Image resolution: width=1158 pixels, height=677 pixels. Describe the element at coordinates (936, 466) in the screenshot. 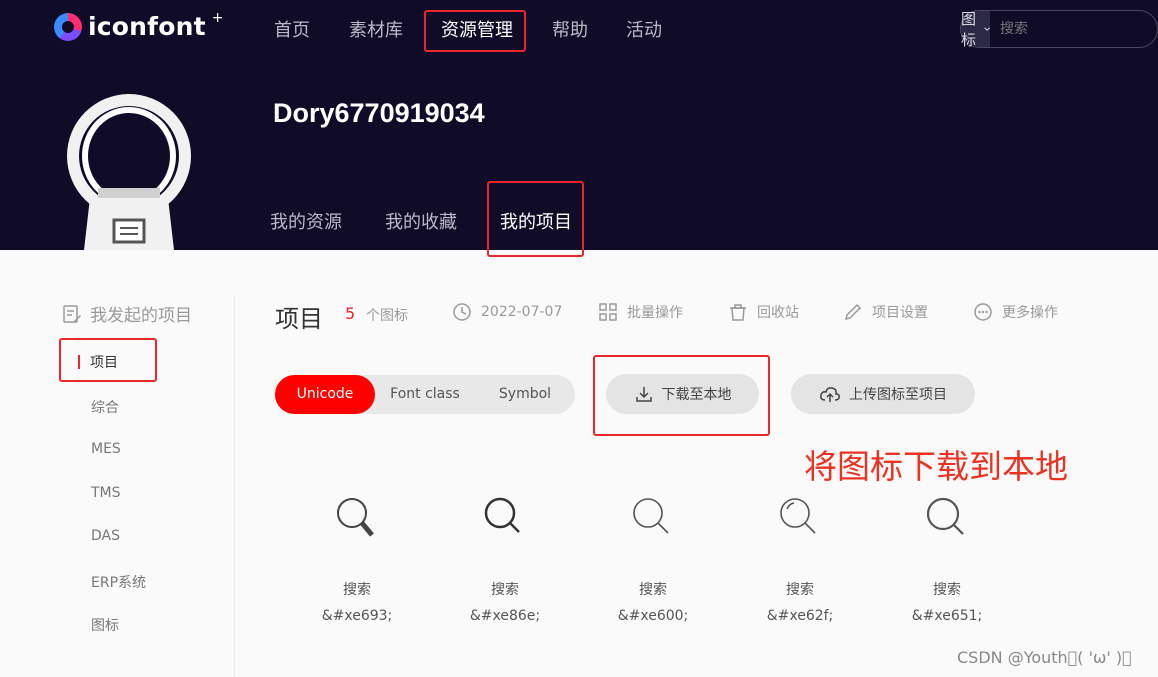

I see `annotation-text: 将图标下载到本地` at that location.